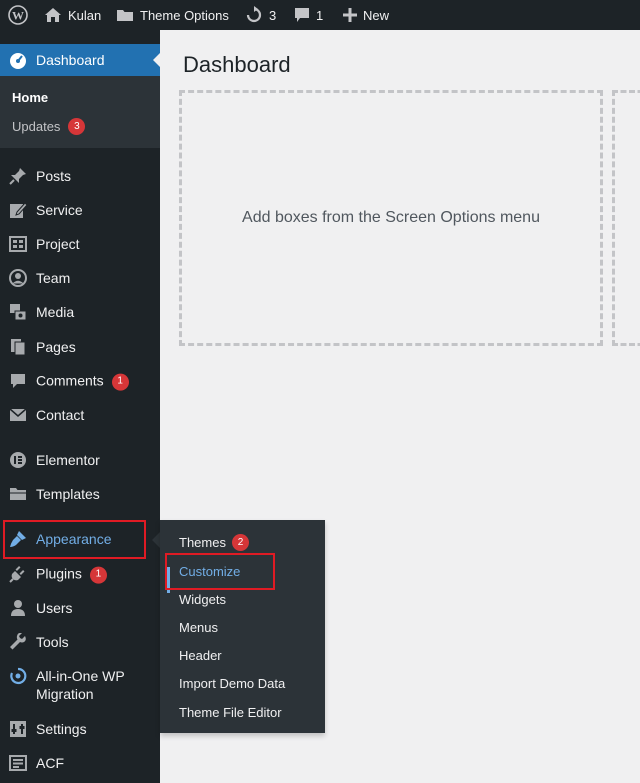 This screenshot has width=640, height=783. I want to click on sidebar-item-appearance: Appearance, so click(80, 539).